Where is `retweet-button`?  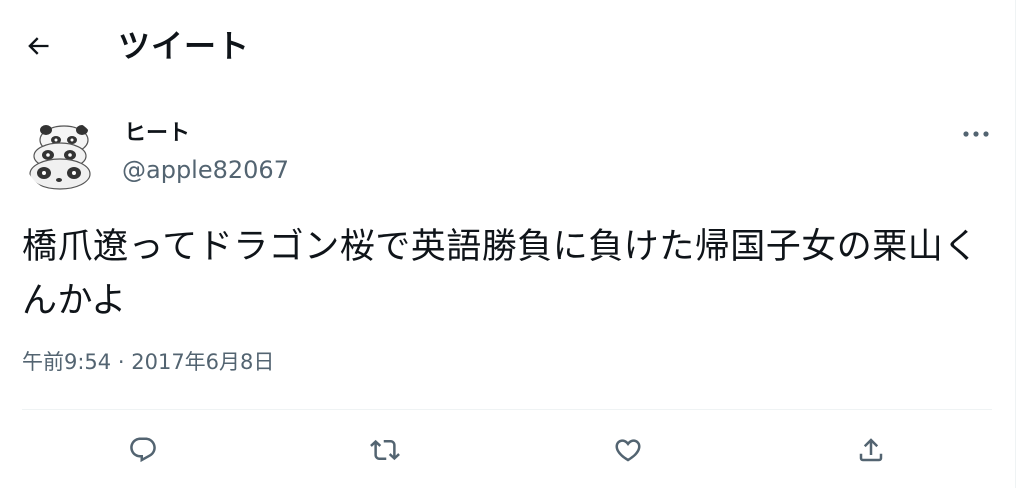
retweet-button is located at coordinates (385, 450).